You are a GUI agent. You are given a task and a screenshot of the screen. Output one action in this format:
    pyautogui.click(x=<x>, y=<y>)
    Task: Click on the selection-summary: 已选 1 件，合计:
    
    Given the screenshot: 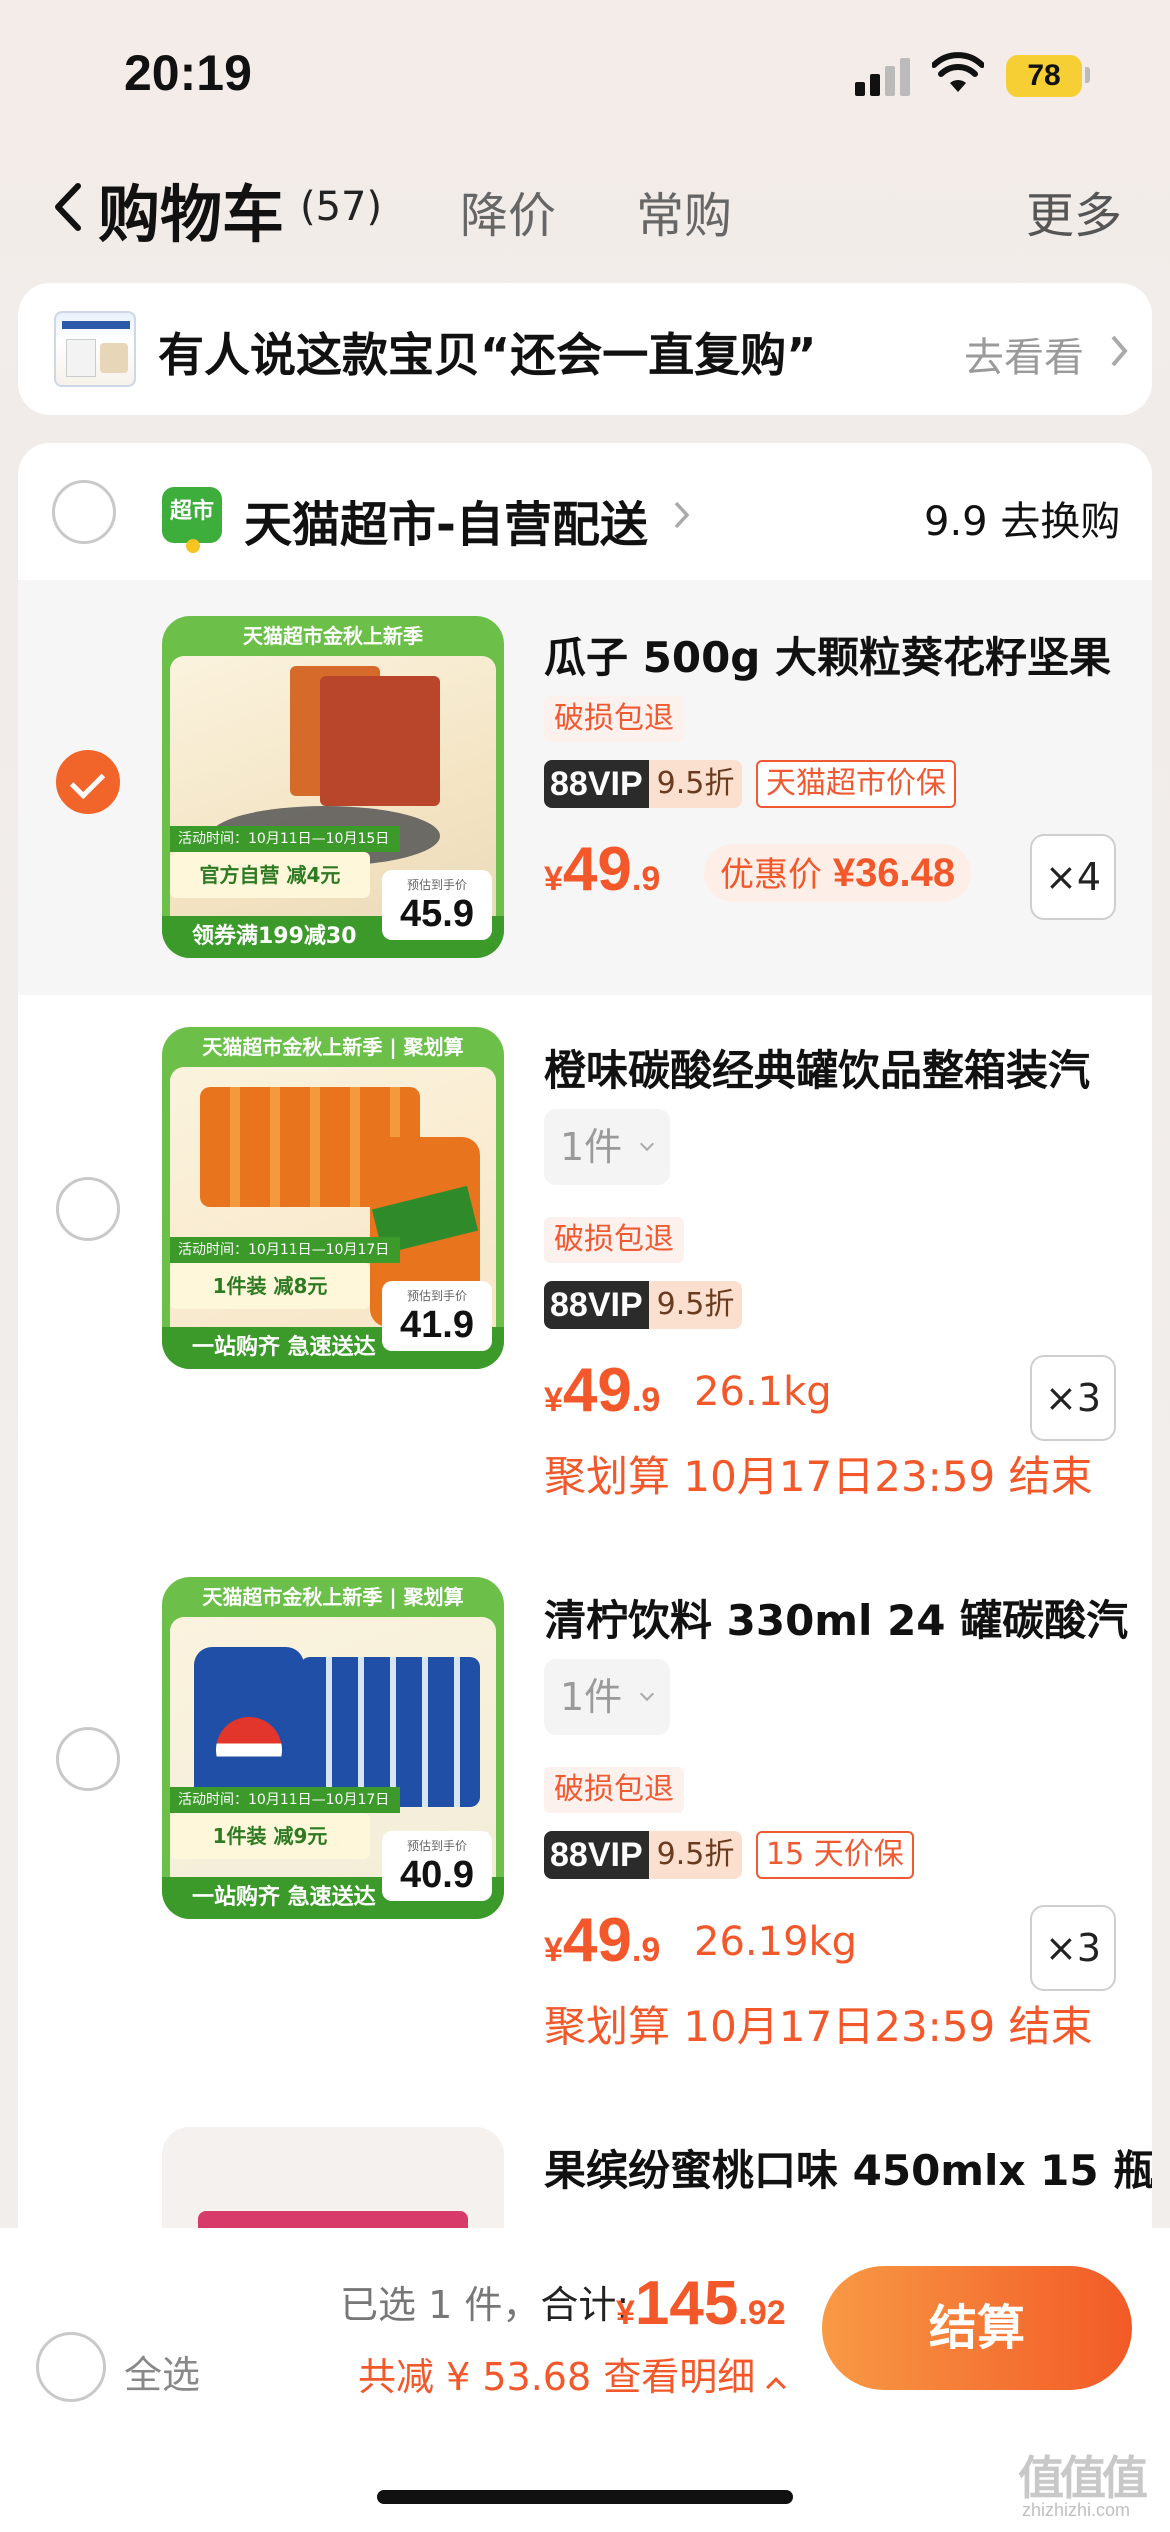 What is the action you would take?
    pyautogui.click(x=485, y=2305)
    